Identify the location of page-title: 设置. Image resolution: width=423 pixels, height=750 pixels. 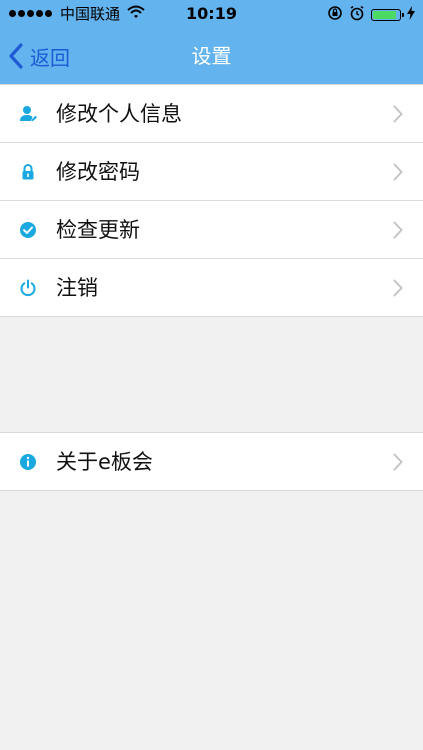
(211, 56).